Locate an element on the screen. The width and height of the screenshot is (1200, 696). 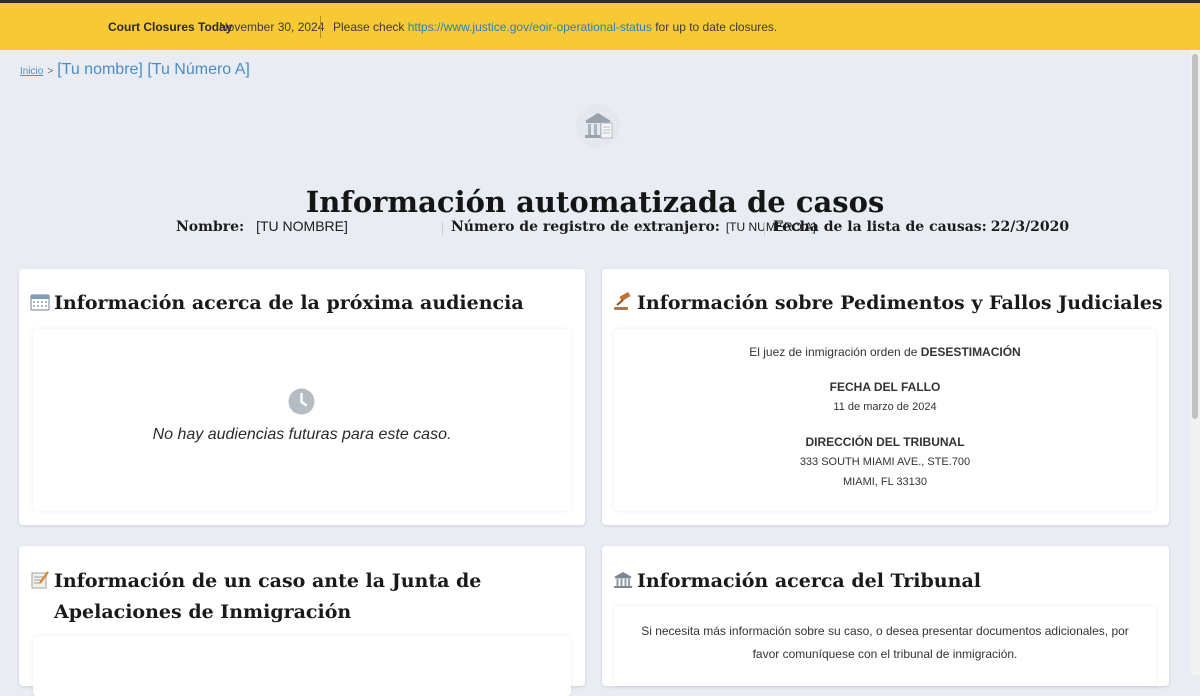
breadcrumb: Inicio > [Tu nombre] [Tu Número A] is located at coordinates (135, 70).